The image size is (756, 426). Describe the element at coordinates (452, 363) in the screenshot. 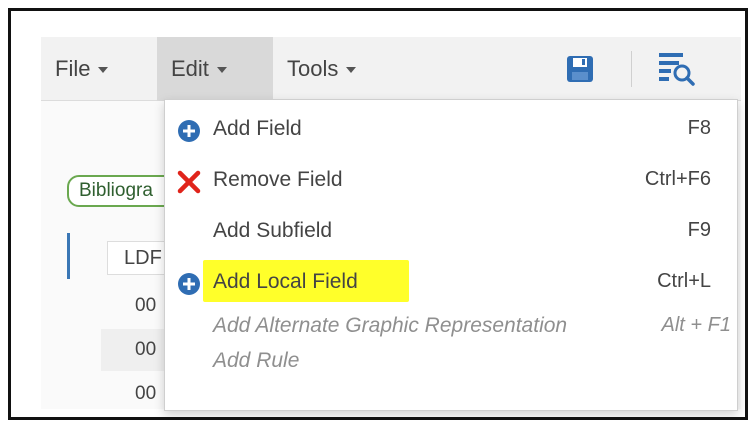

I see `menu-item-add-rule: Add Rule` at that location.